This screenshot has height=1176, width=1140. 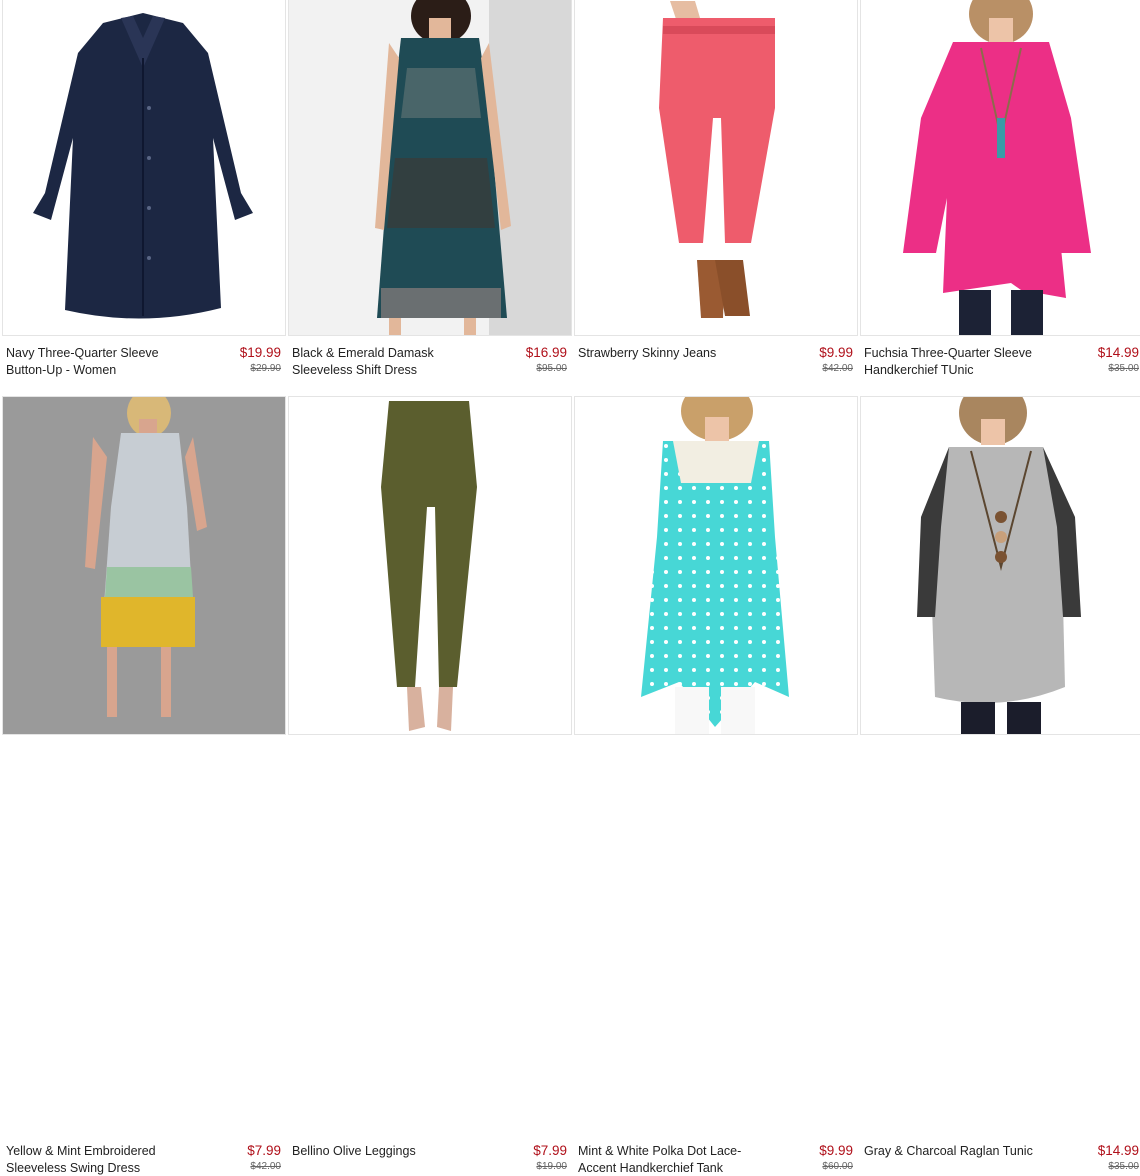 What do you see at coordinates (144, 168) in the screenshot?
I see `product-image-navy-shirt` at bounding box center [144, 168].